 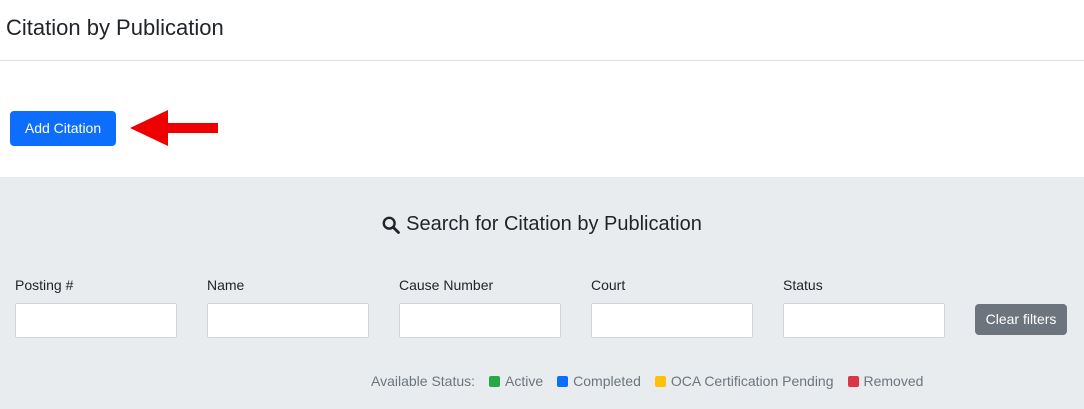 I want to click on status-label: Status, so click(x=803, y=285).